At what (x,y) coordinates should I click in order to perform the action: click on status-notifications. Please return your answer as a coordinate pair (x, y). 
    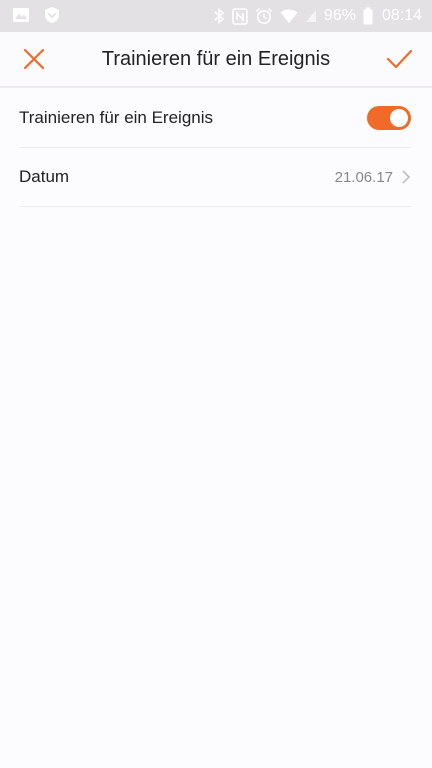
    Looking at the image, I should click on (36, 15).